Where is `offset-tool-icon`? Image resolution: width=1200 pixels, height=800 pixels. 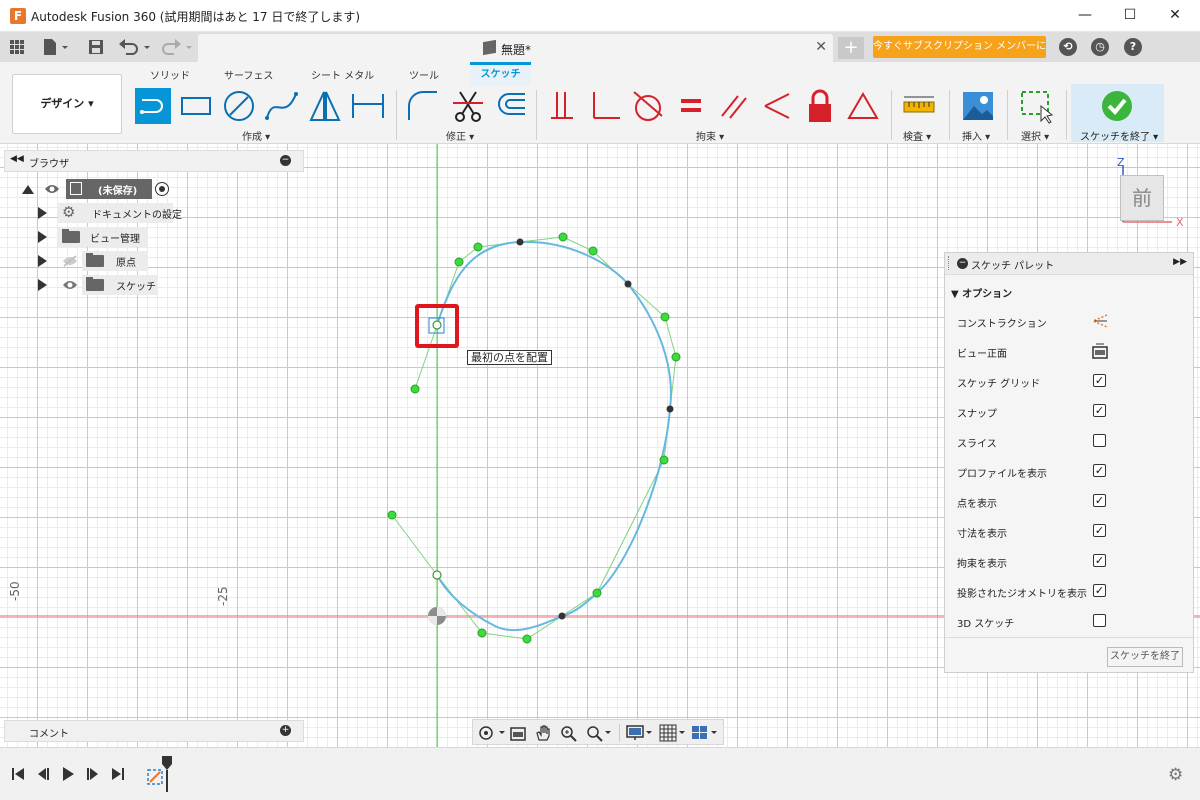 offset-tool-icon is located at coordinates (511, 106).